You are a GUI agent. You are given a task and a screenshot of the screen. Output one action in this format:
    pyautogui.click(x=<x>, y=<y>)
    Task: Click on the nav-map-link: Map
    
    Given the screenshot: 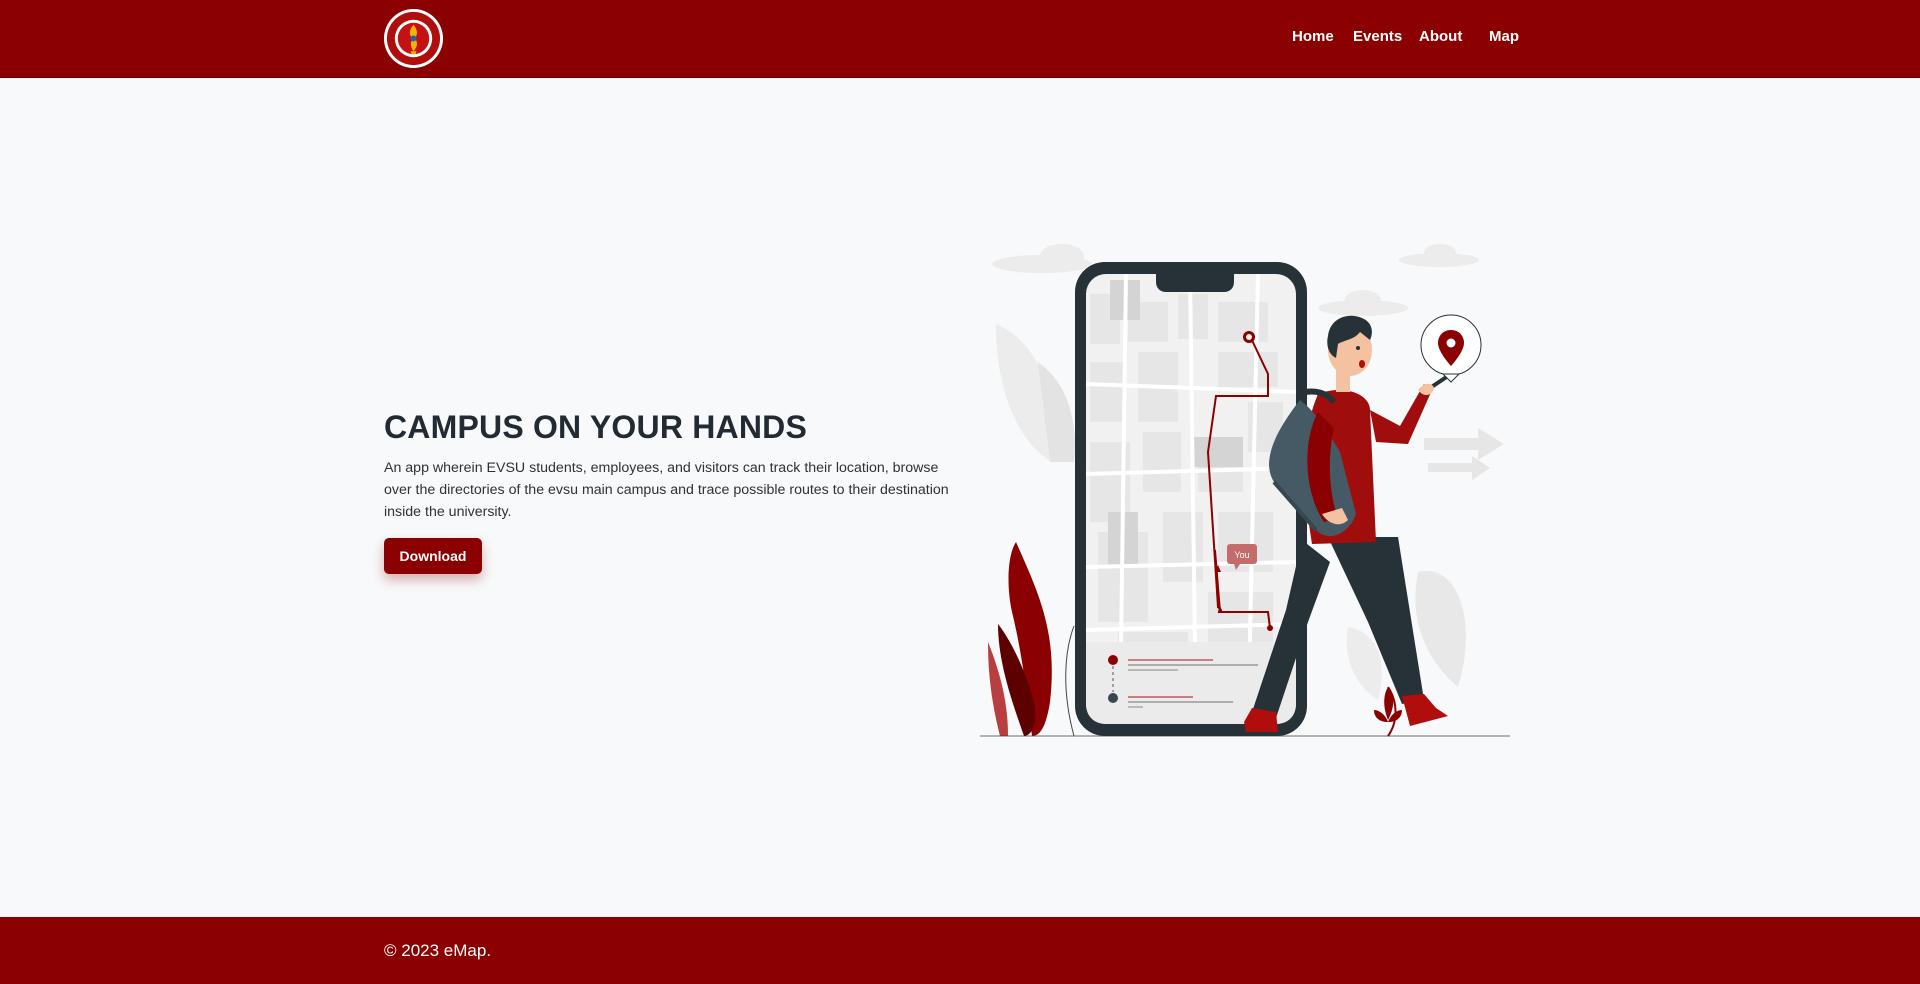 What is the action you would take?
    pyautogui.click(x=1504, y=36)
    